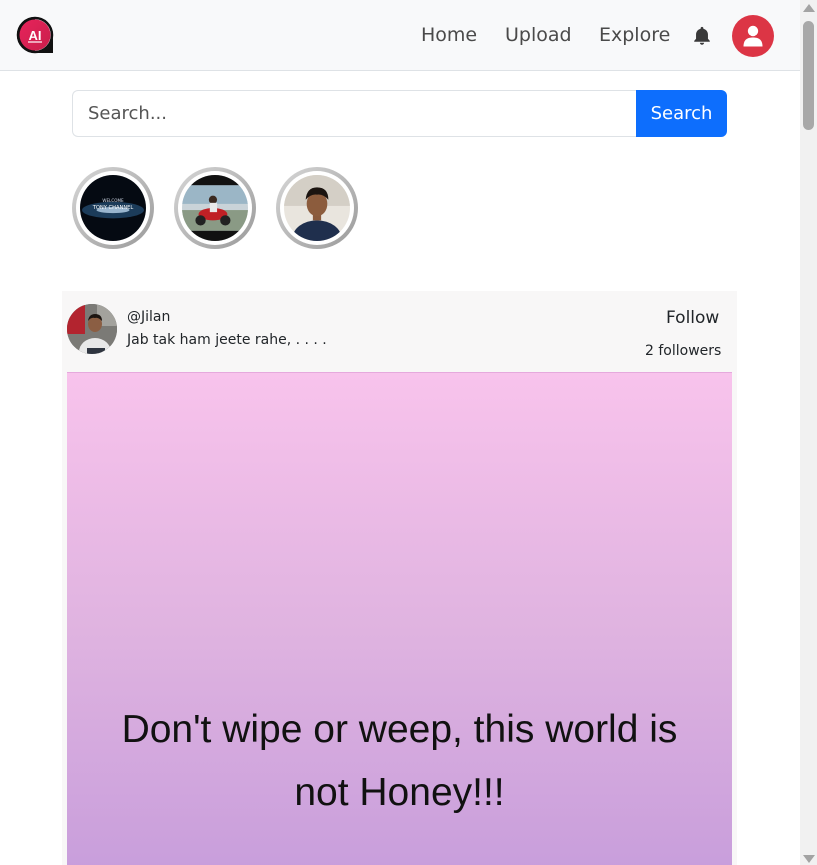 The image size is (817, 865). I want to click on scroll-thumb, so click(808, 75).